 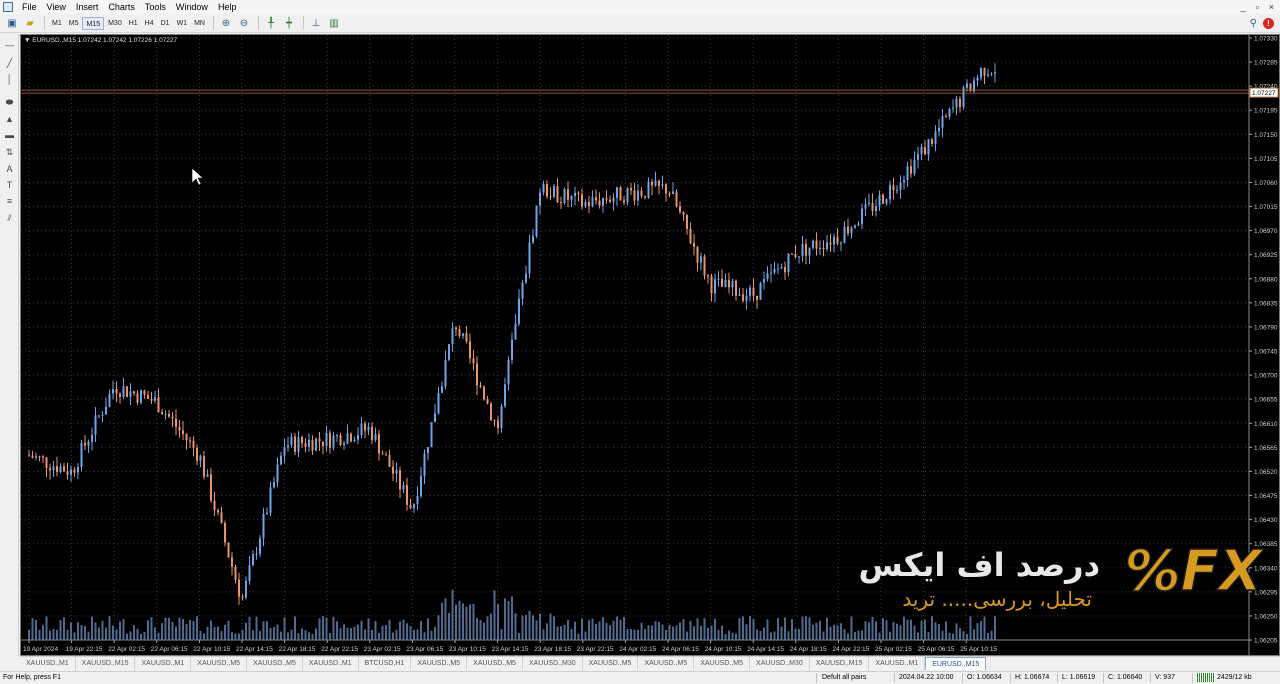 I want to click on chart-tab: BTCUSD,H1, so click(x=385, y=663).